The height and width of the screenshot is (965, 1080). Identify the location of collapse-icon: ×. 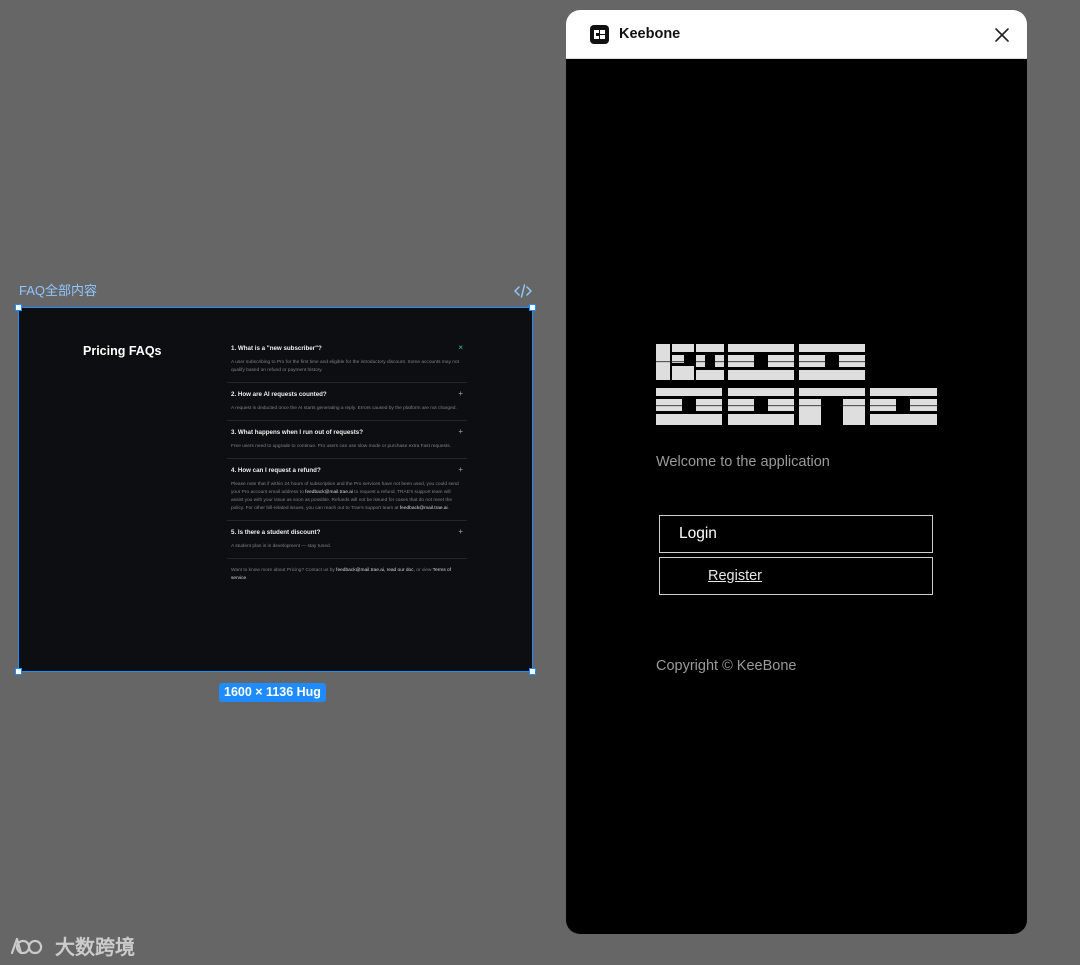
(460, 348).